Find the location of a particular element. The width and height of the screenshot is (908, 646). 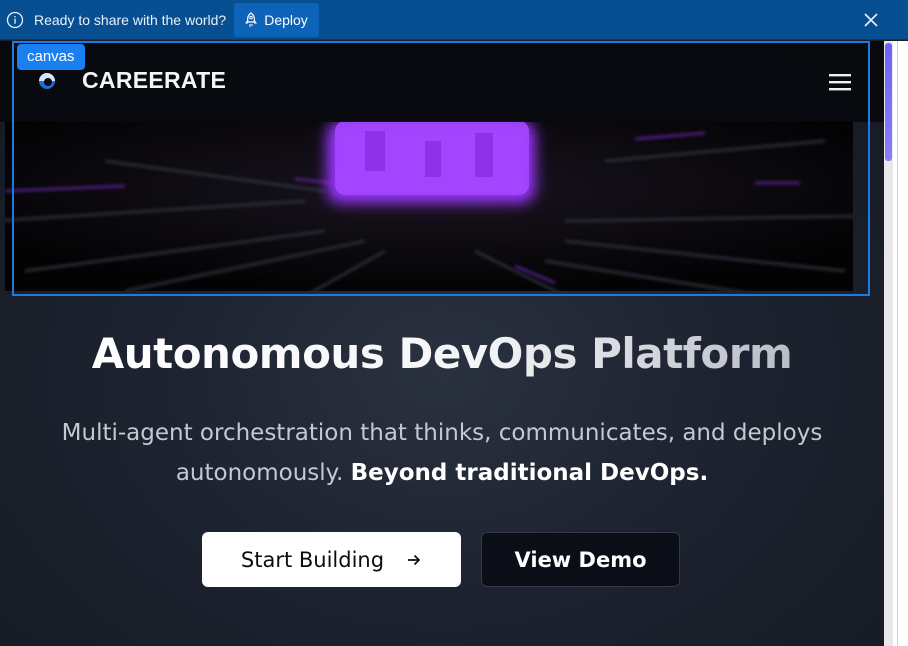

close-icon is located at coordinates (871, 20).